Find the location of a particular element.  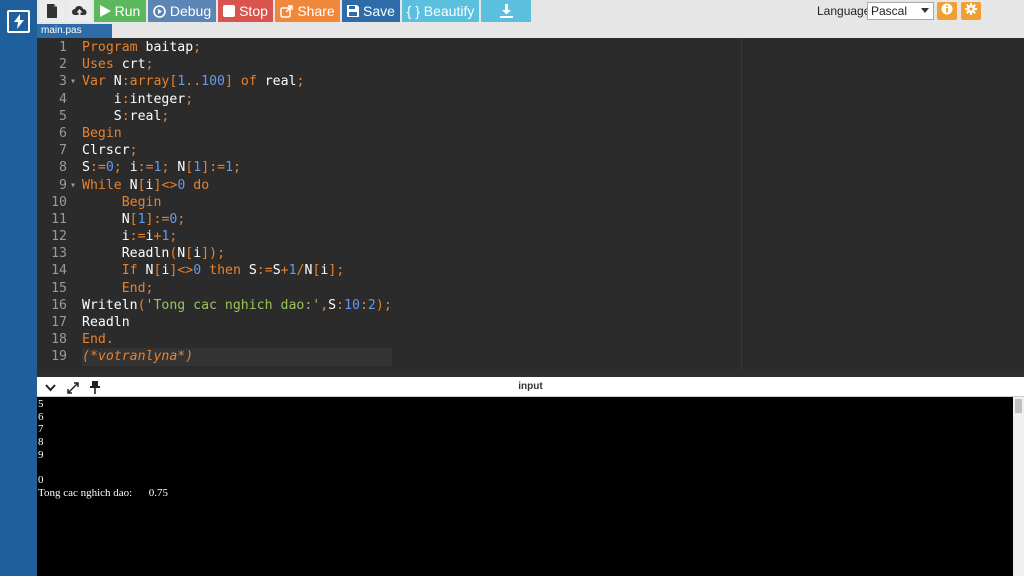

code-token: real is located at coordinates (276, 82).